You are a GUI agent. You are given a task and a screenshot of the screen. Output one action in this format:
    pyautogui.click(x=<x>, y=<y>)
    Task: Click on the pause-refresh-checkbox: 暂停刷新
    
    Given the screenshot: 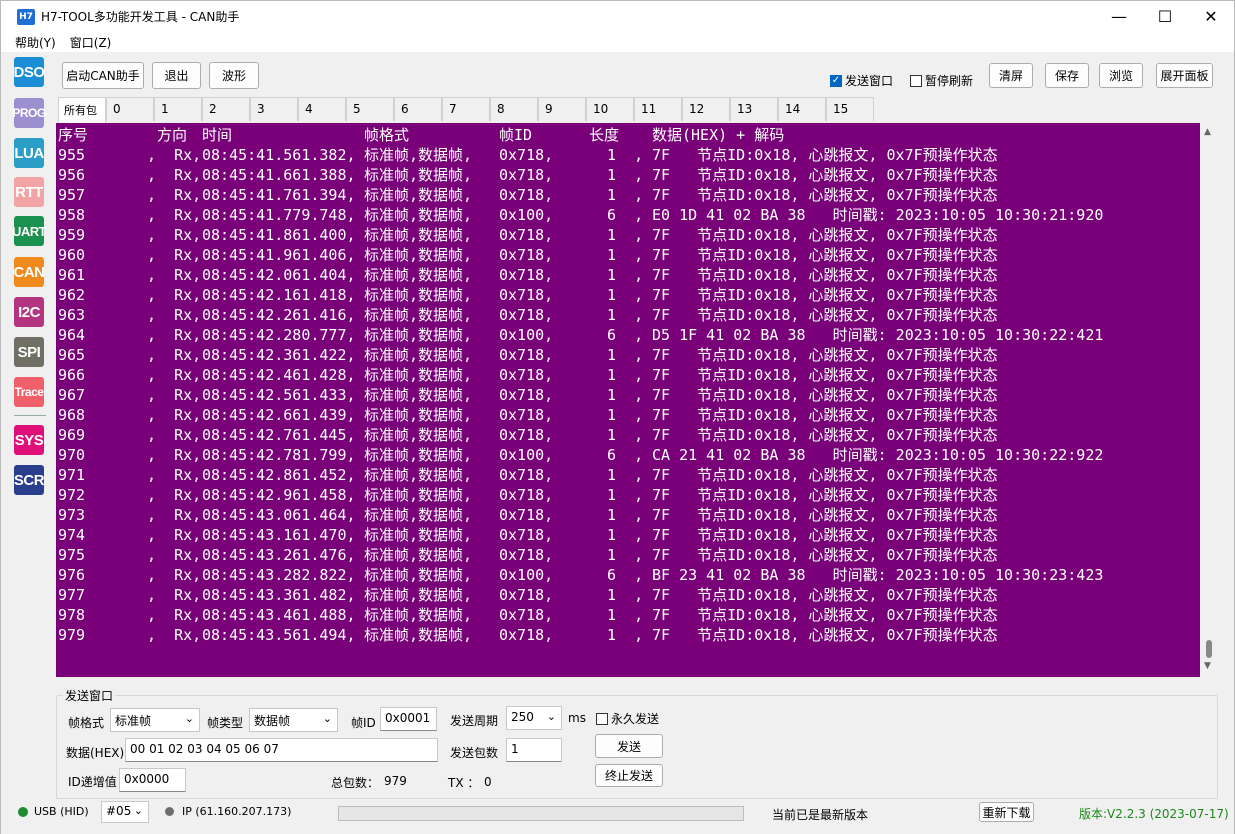 What is the action you would take?
    pyautogui.click(x=941, y=80)
    